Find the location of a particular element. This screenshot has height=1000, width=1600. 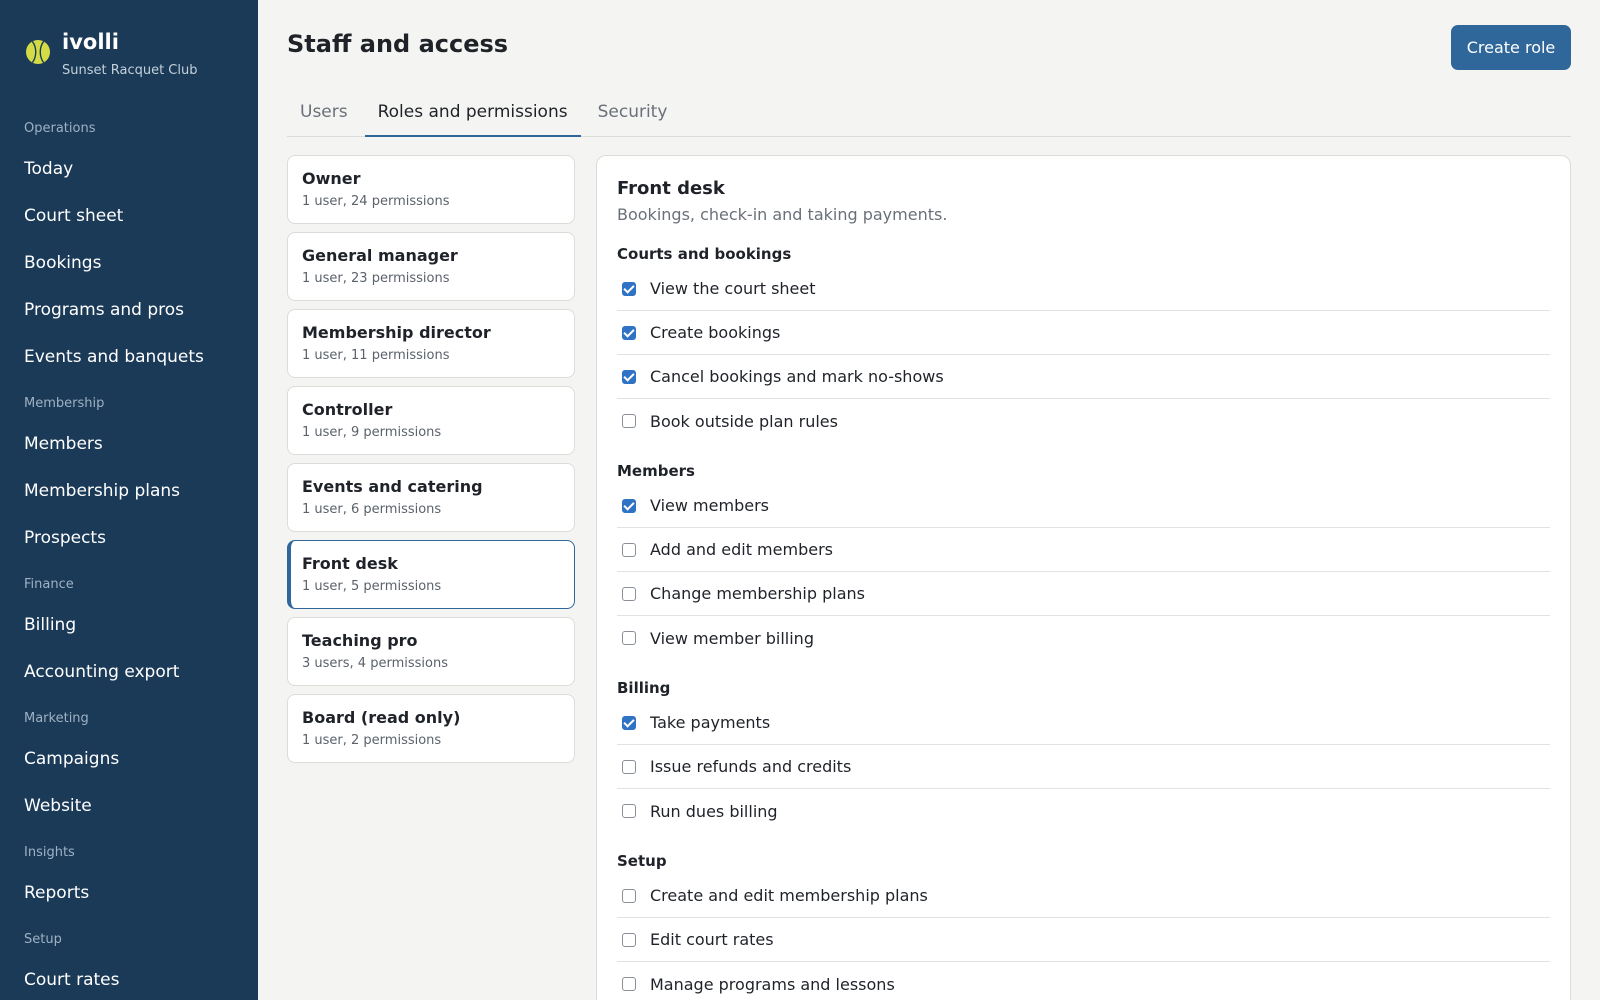

sidebar-item-reports: Reports is located at coordinates (129, 893).